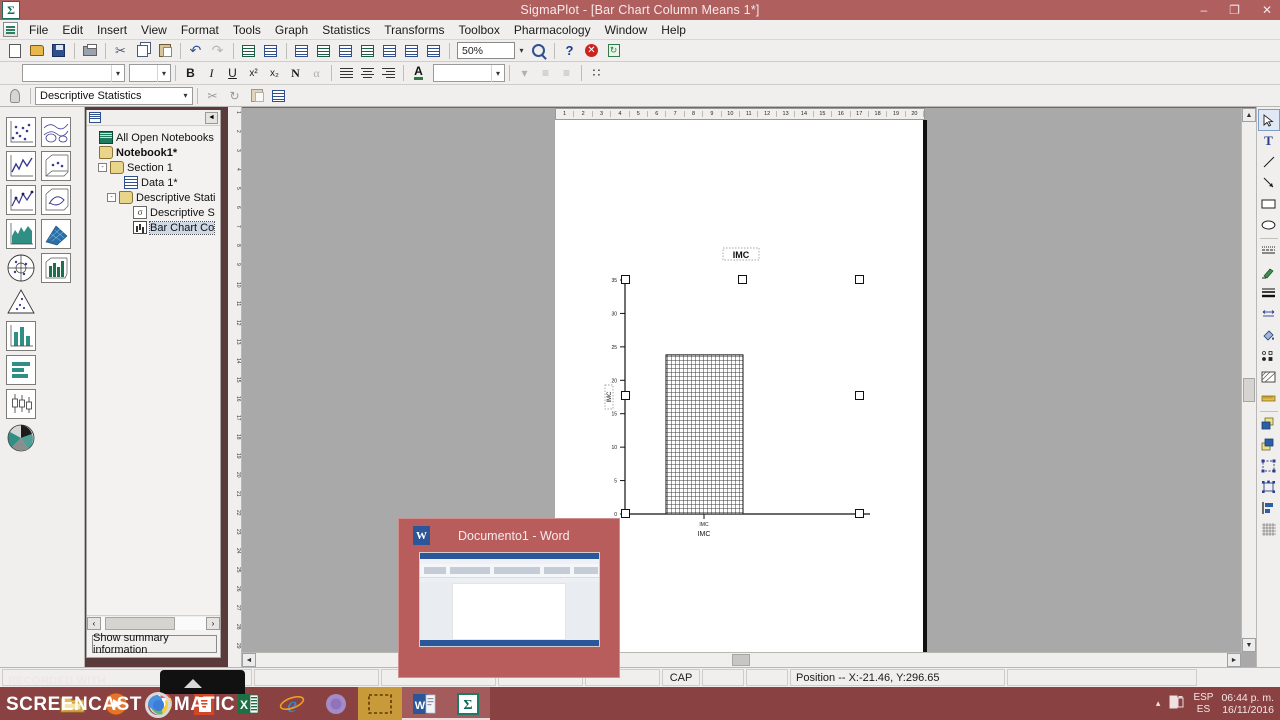 This screenshot has height=720, width=1280. I want to click on menu-item-view: View, so click(154, 30).